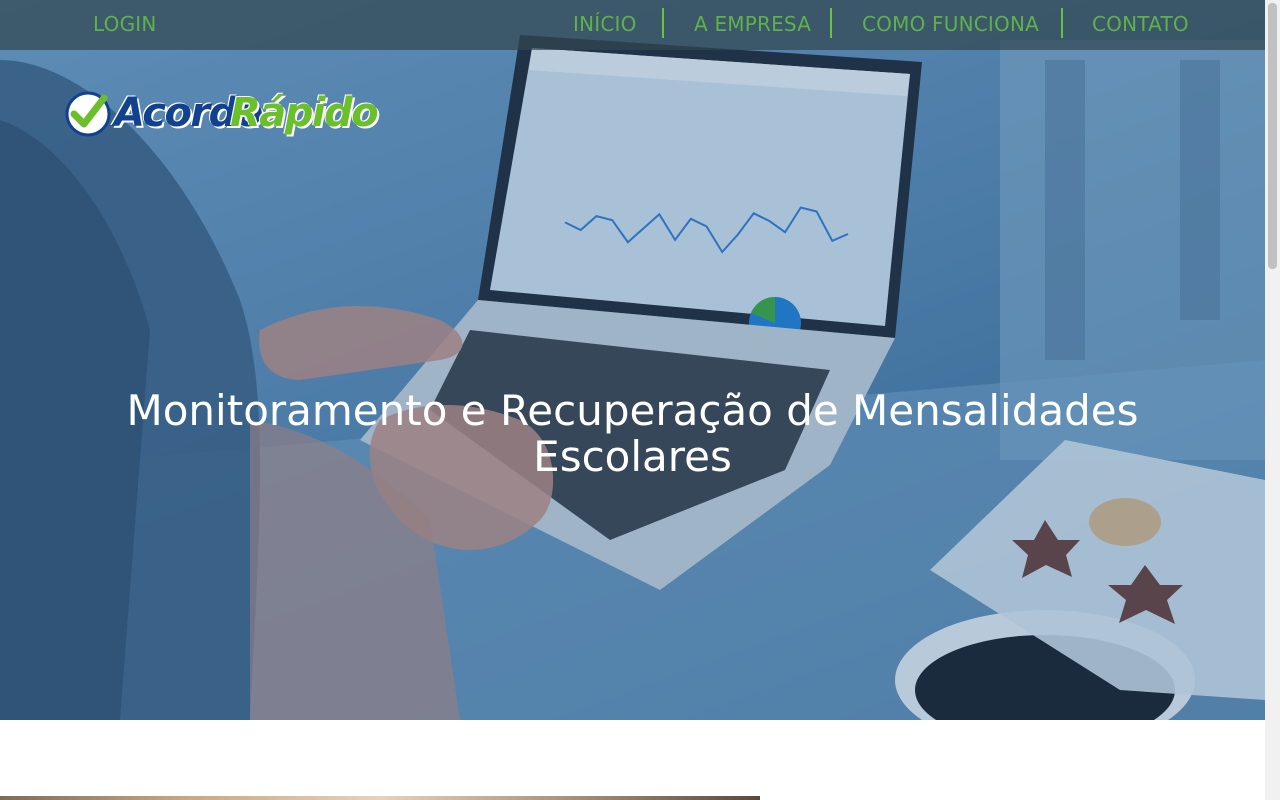 The width and height of the screenshot is (1280, 800). What do you see at coordinates (1272, 136) in the screenshot?
I see `scrollbar-thumb` at bounding box center [1272, 136].